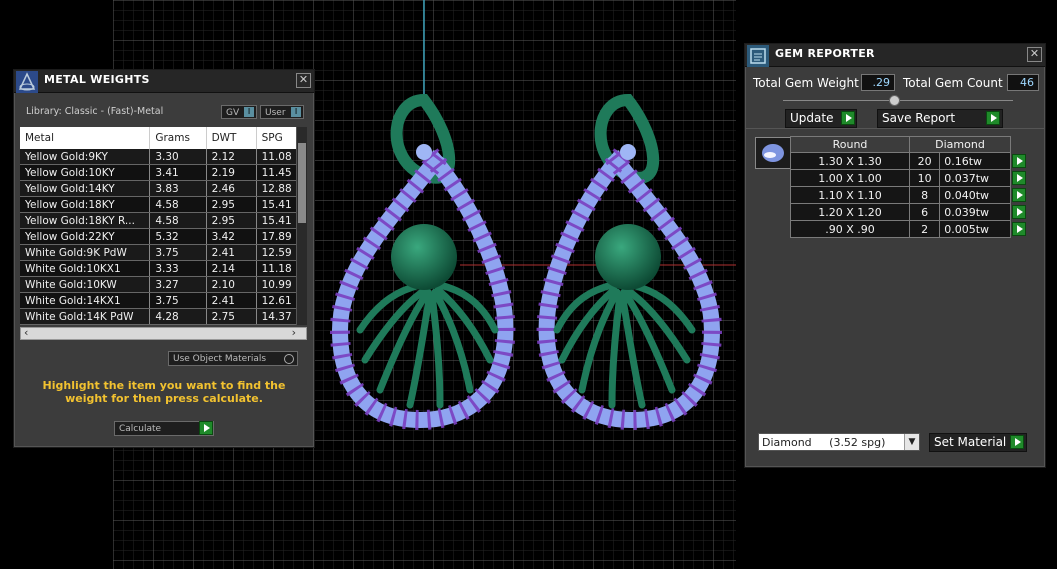  Describe the element at coordinates (953, 83) in the screenshot. I see `total-gem-count-label: Total Gem Count` at that location.